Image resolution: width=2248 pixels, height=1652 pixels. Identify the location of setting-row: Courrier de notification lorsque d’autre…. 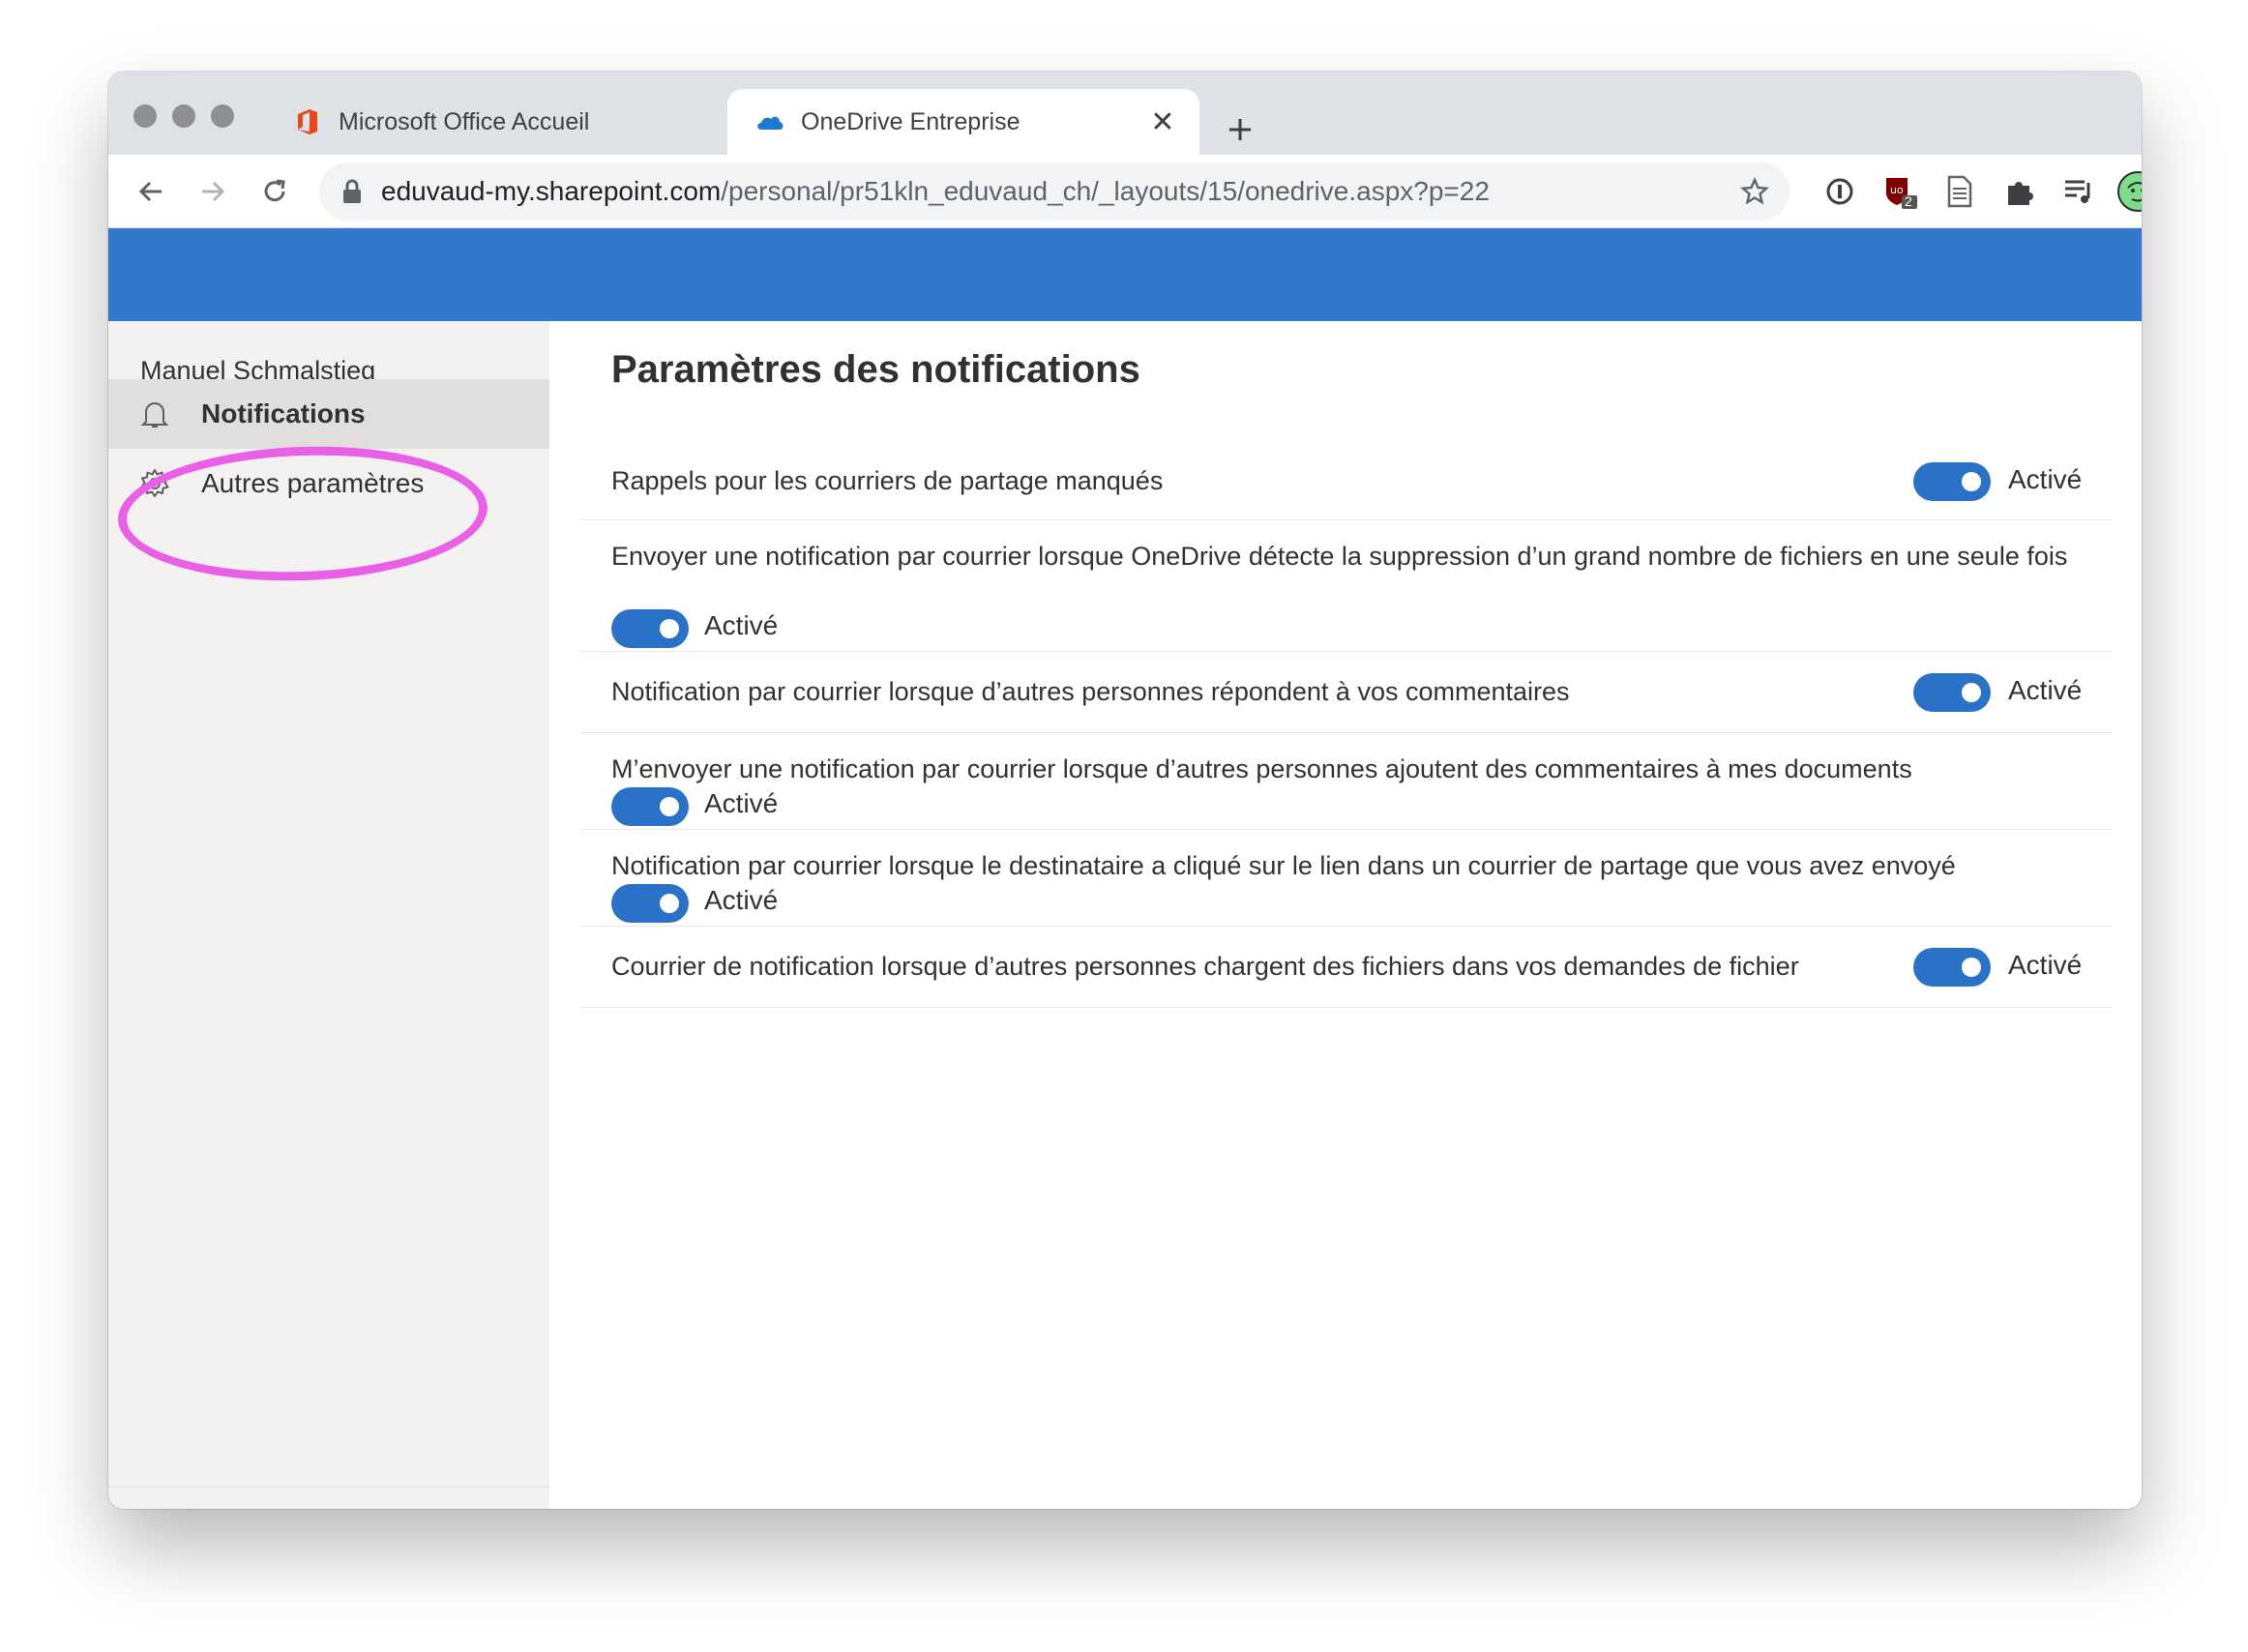
(1346, 967).